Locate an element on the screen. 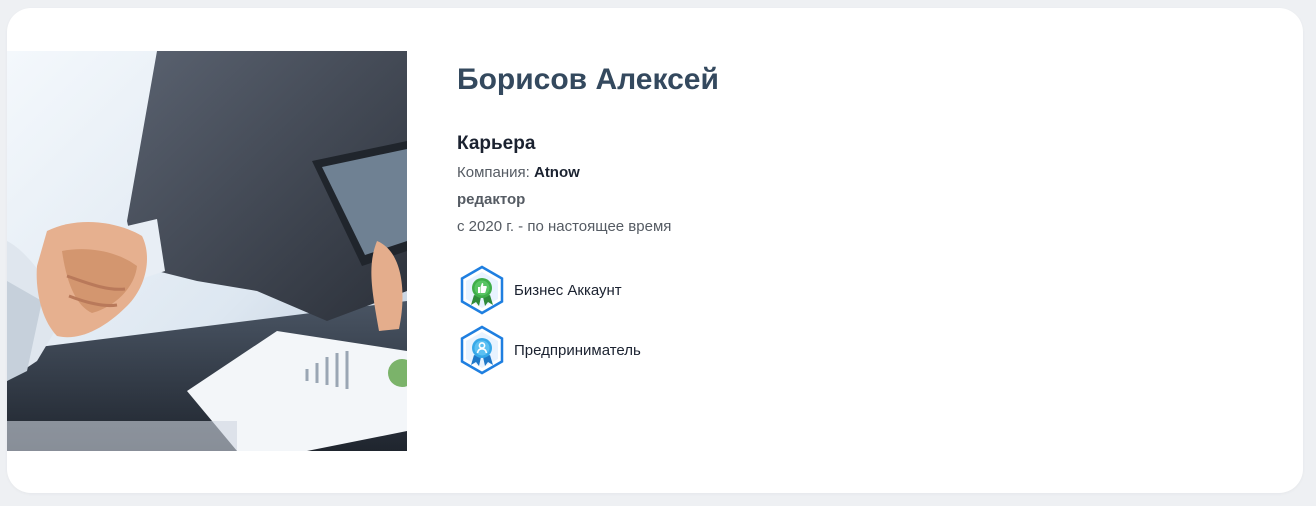 Image resolution: width=1316 pixels, height=506 pixels. company-name: Atnow is located at coordinates (557, 172).